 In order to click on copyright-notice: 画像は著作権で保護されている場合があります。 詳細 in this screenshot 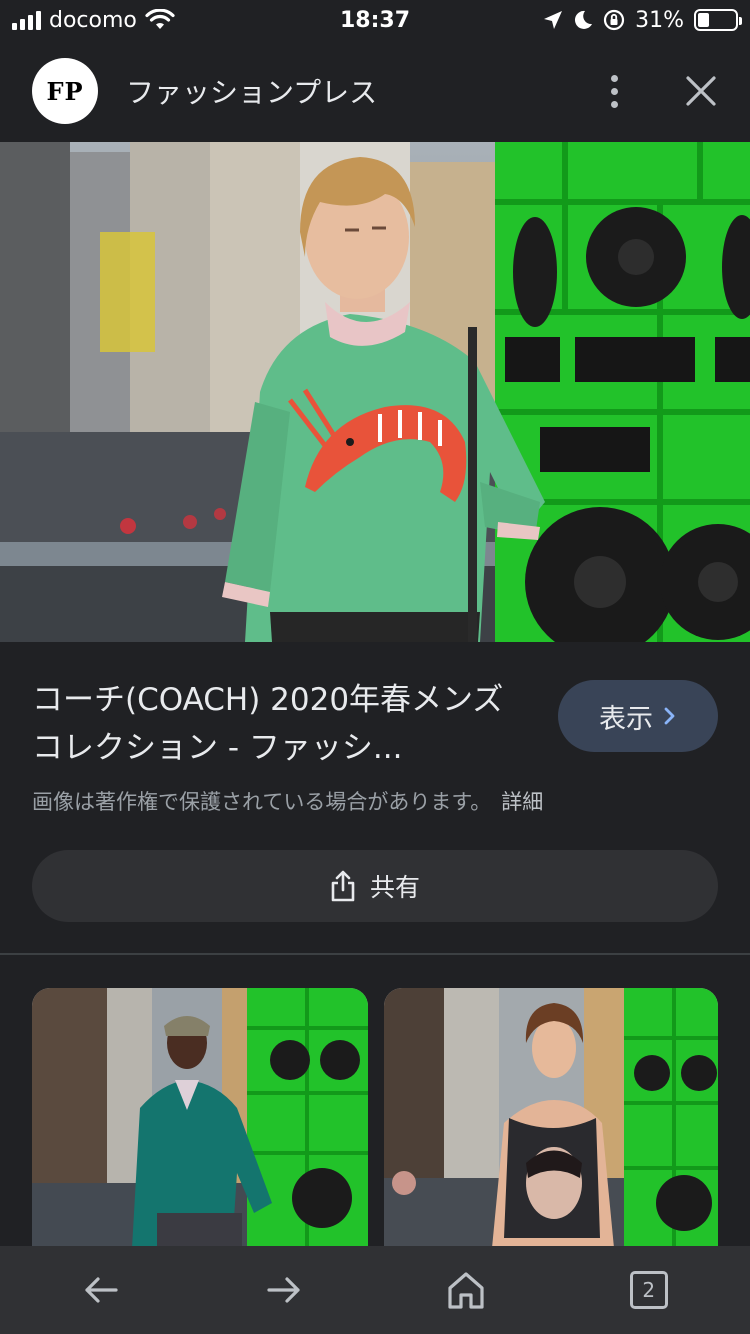, I will do `click(287, 801)`.